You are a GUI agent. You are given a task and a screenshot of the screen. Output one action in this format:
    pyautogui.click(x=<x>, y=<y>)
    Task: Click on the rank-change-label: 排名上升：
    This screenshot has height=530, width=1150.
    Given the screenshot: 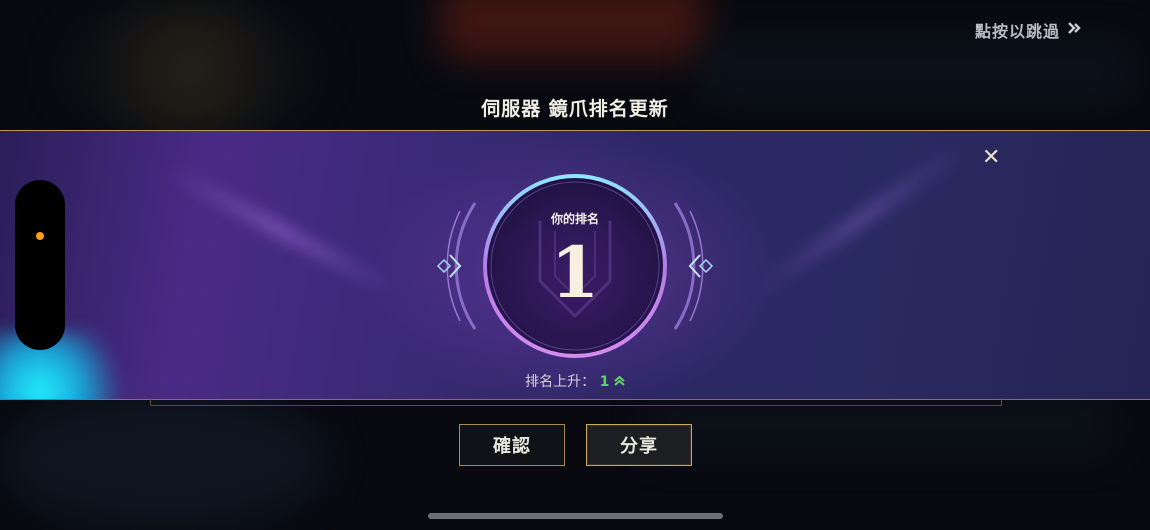 What is the action you would take?
    pyautogui.click(x=560, y=382)
    